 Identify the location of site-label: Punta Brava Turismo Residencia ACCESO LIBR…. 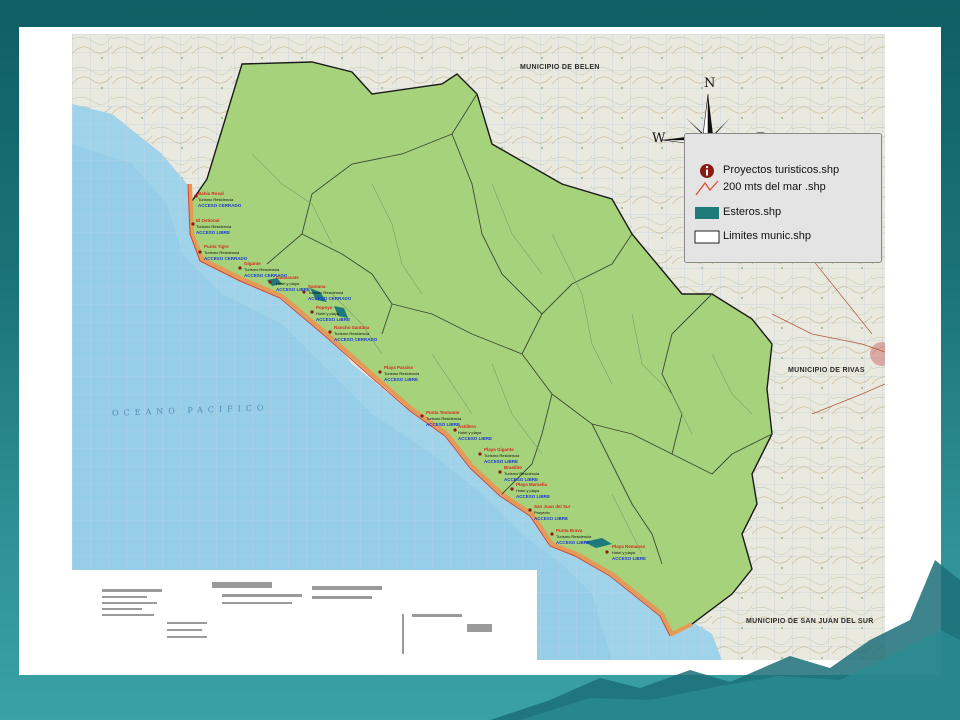
(573, 537).